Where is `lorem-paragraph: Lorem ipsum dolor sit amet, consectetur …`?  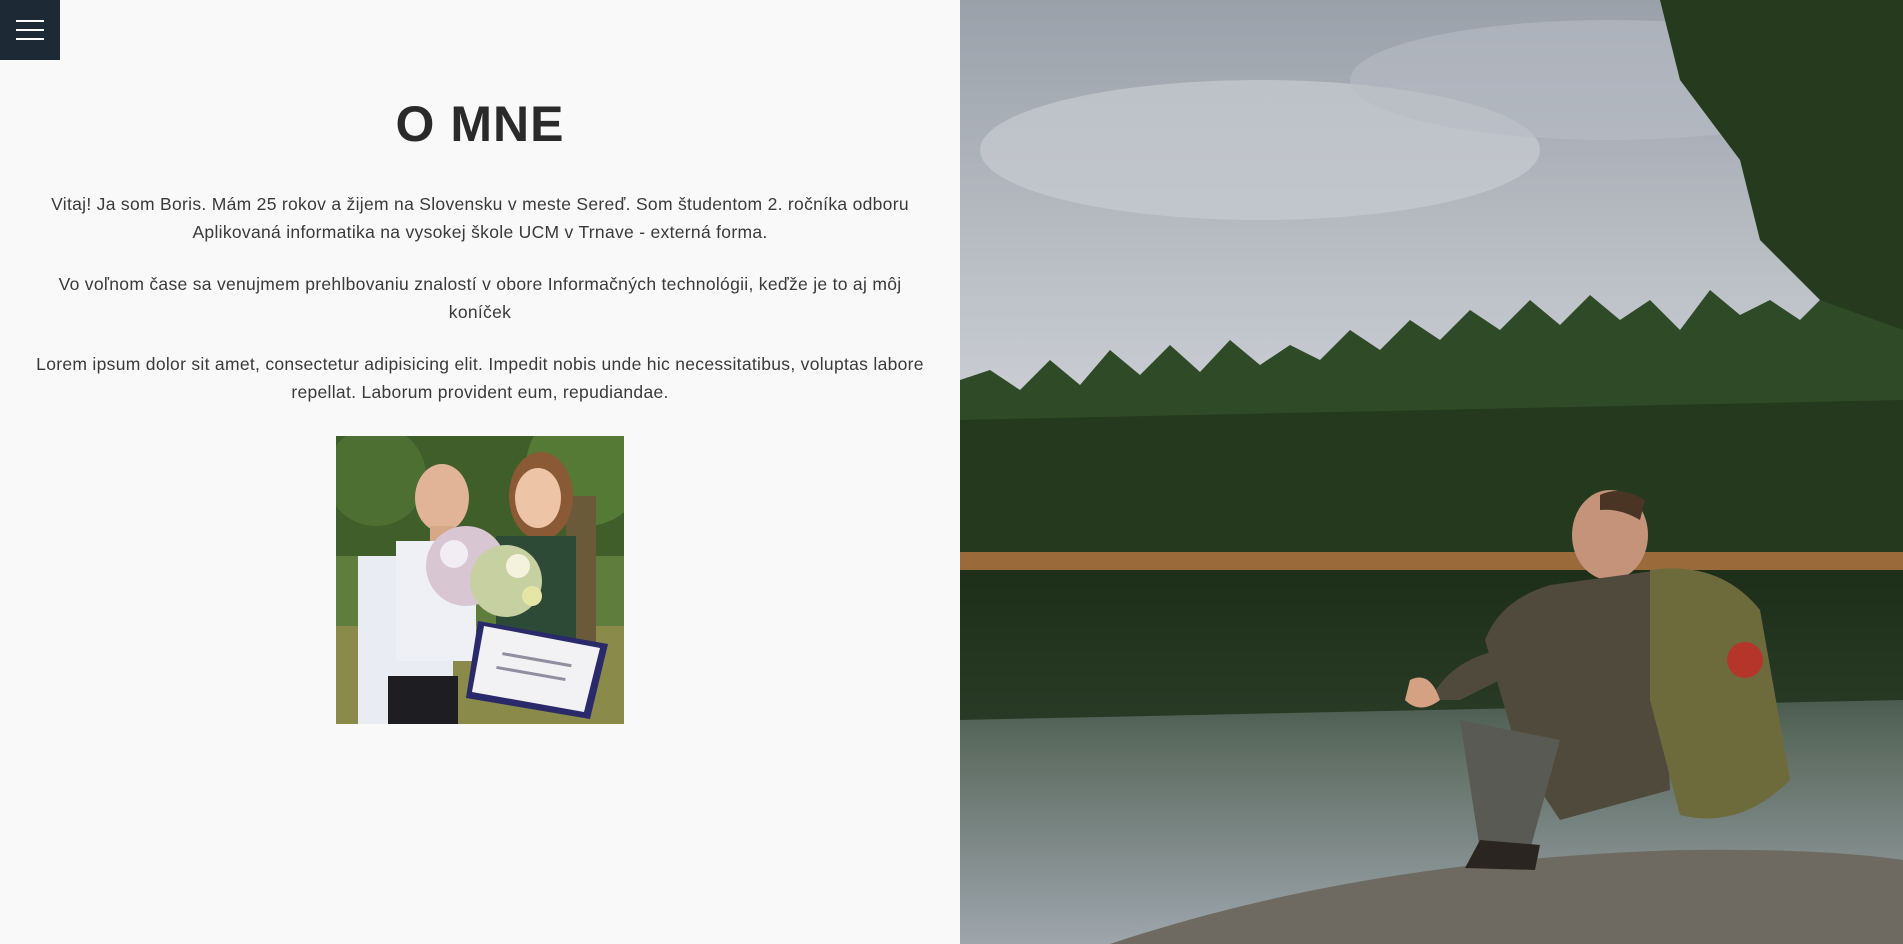
lorem-paragraph: Lorem ipsum dolor sit amet, consectetur … is located at coordinates (480, 378).